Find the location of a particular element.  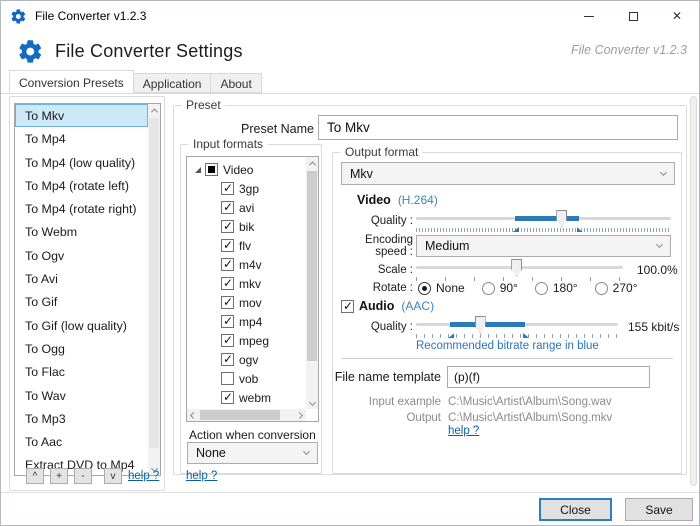

scale-value: 100.0% is located at coordinates (657, 270).